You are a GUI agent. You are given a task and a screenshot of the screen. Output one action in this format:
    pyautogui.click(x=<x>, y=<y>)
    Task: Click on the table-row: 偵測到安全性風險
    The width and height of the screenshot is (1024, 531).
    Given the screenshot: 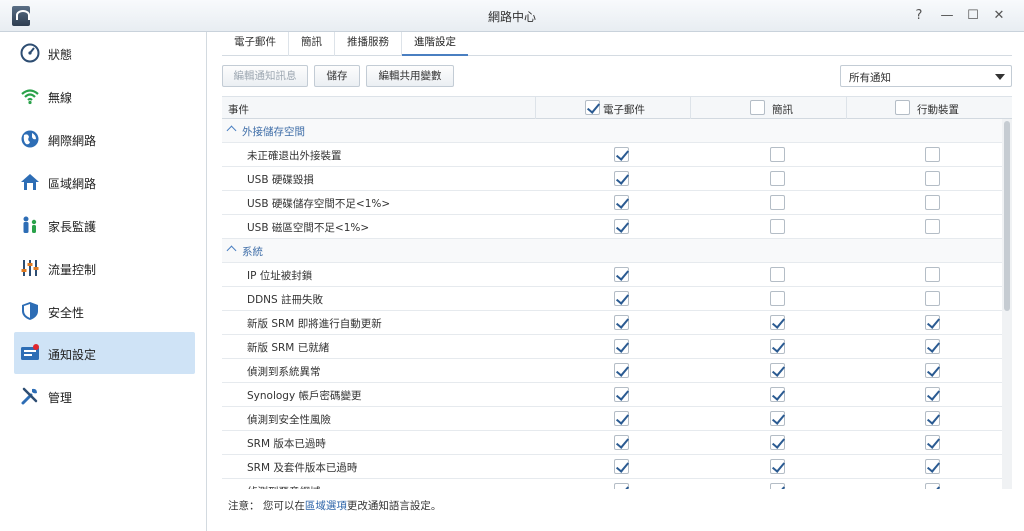 What is the action you would take?
    pyautogui.click(x=612, y=419)
    